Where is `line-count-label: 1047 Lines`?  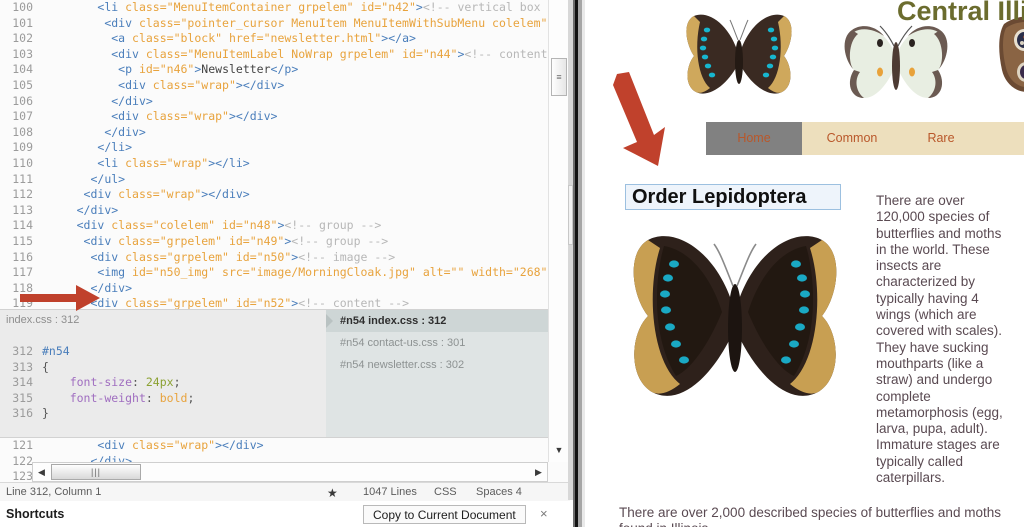
line-count-label: 1047 Lines is located at coordinates (390, 492).